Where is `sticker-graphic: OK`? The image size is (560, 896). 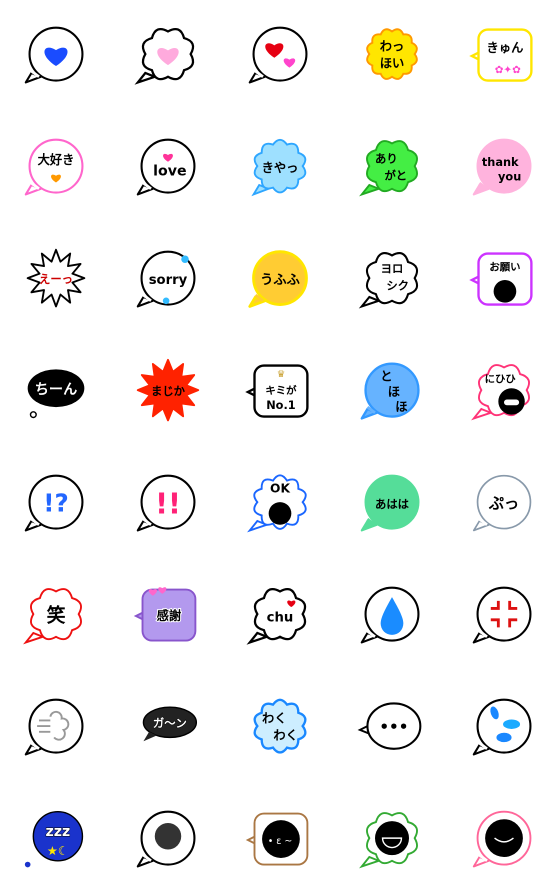
sticker-graphic: OK is located at coordinates (277, 503).